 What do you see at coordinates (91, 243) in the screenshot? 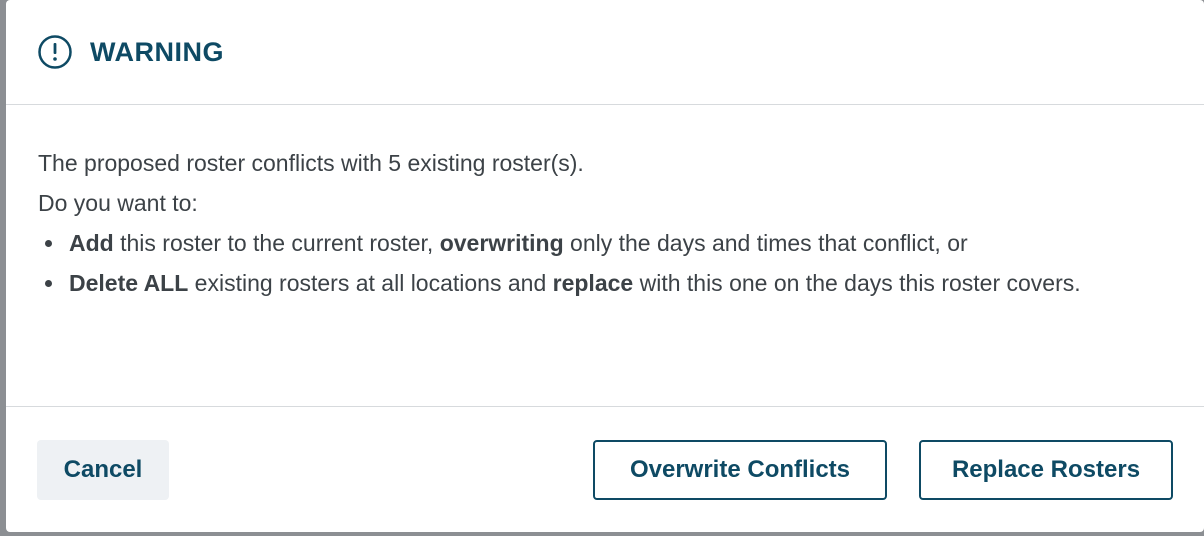
I see `option-text-bold: Add` at bounding box center [91, 243].